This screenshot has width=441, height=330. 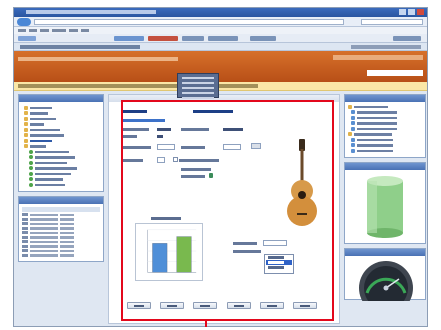 I want to click on option-listbox, so click(x=279, y=264).